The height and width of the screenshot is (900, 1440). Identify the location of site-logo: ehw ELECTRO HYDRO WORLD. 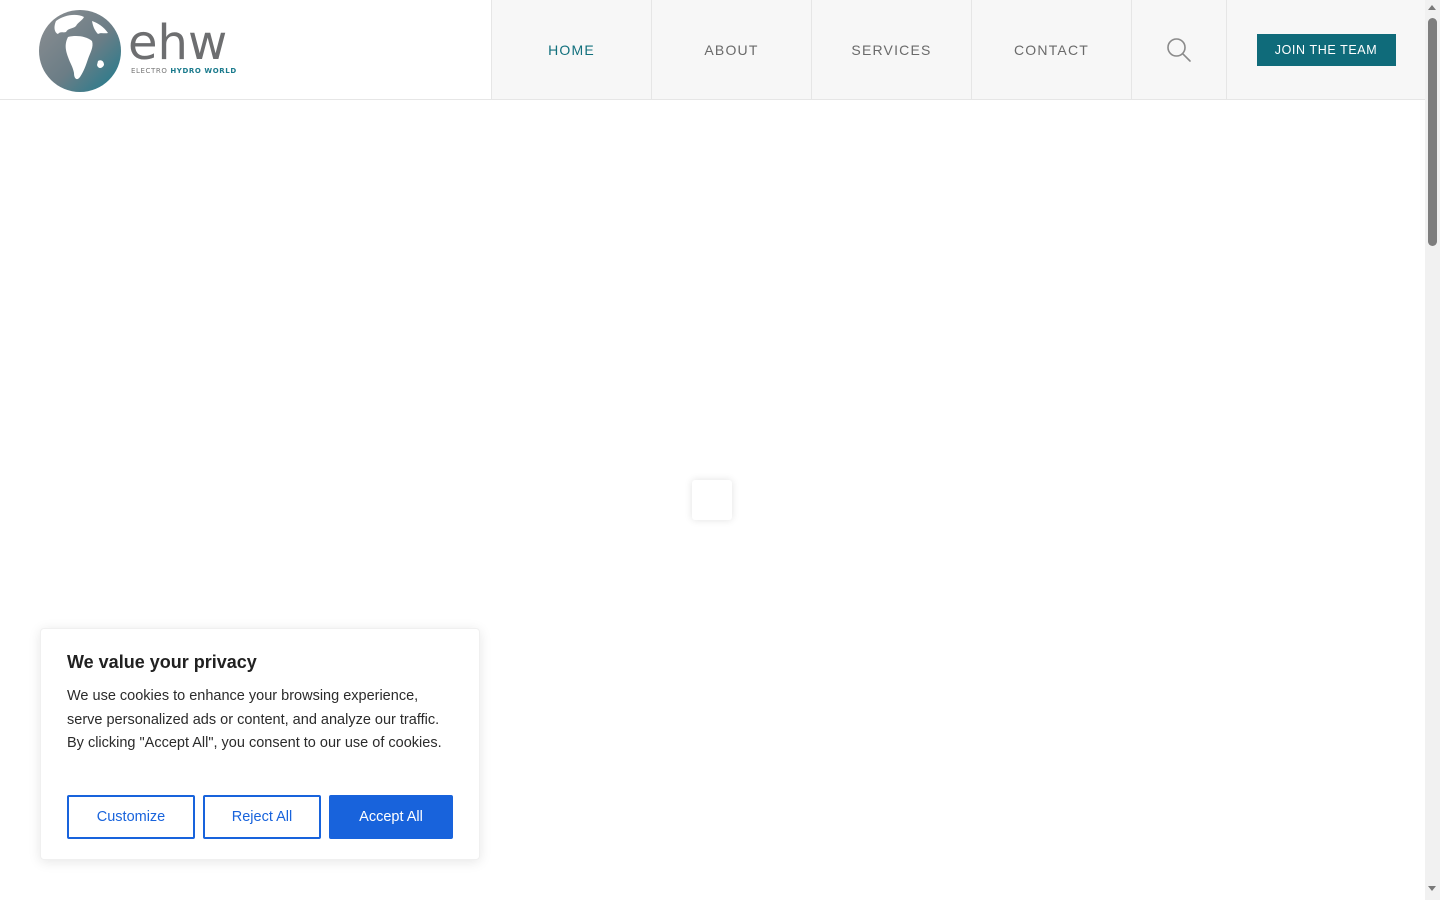
(138, 51).